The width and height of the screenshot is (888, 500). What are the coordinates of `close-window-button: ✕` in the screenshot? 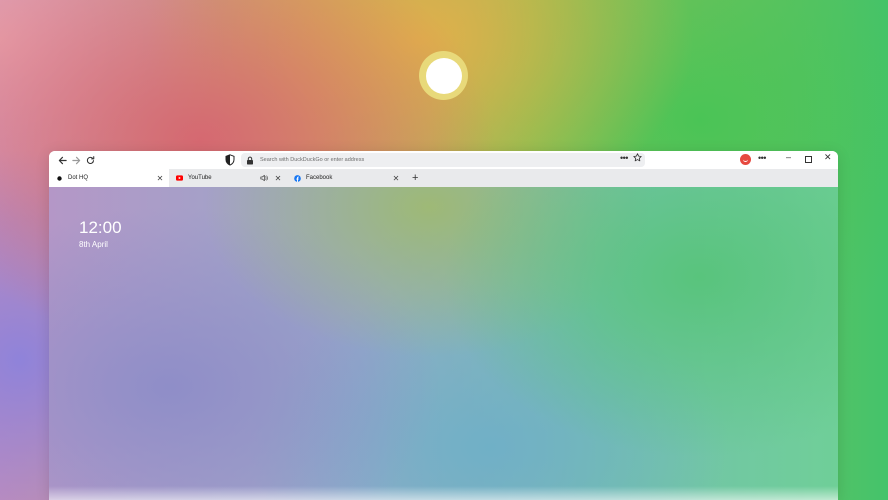 It's located at (828, 157).